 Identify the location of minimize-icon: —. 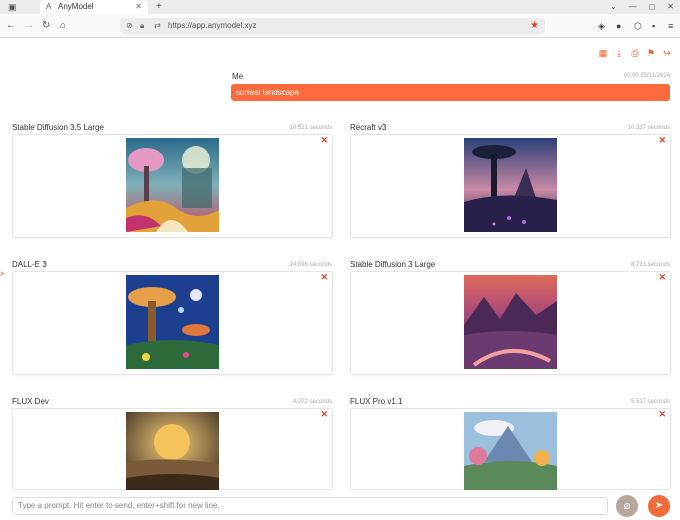
(633, 7).